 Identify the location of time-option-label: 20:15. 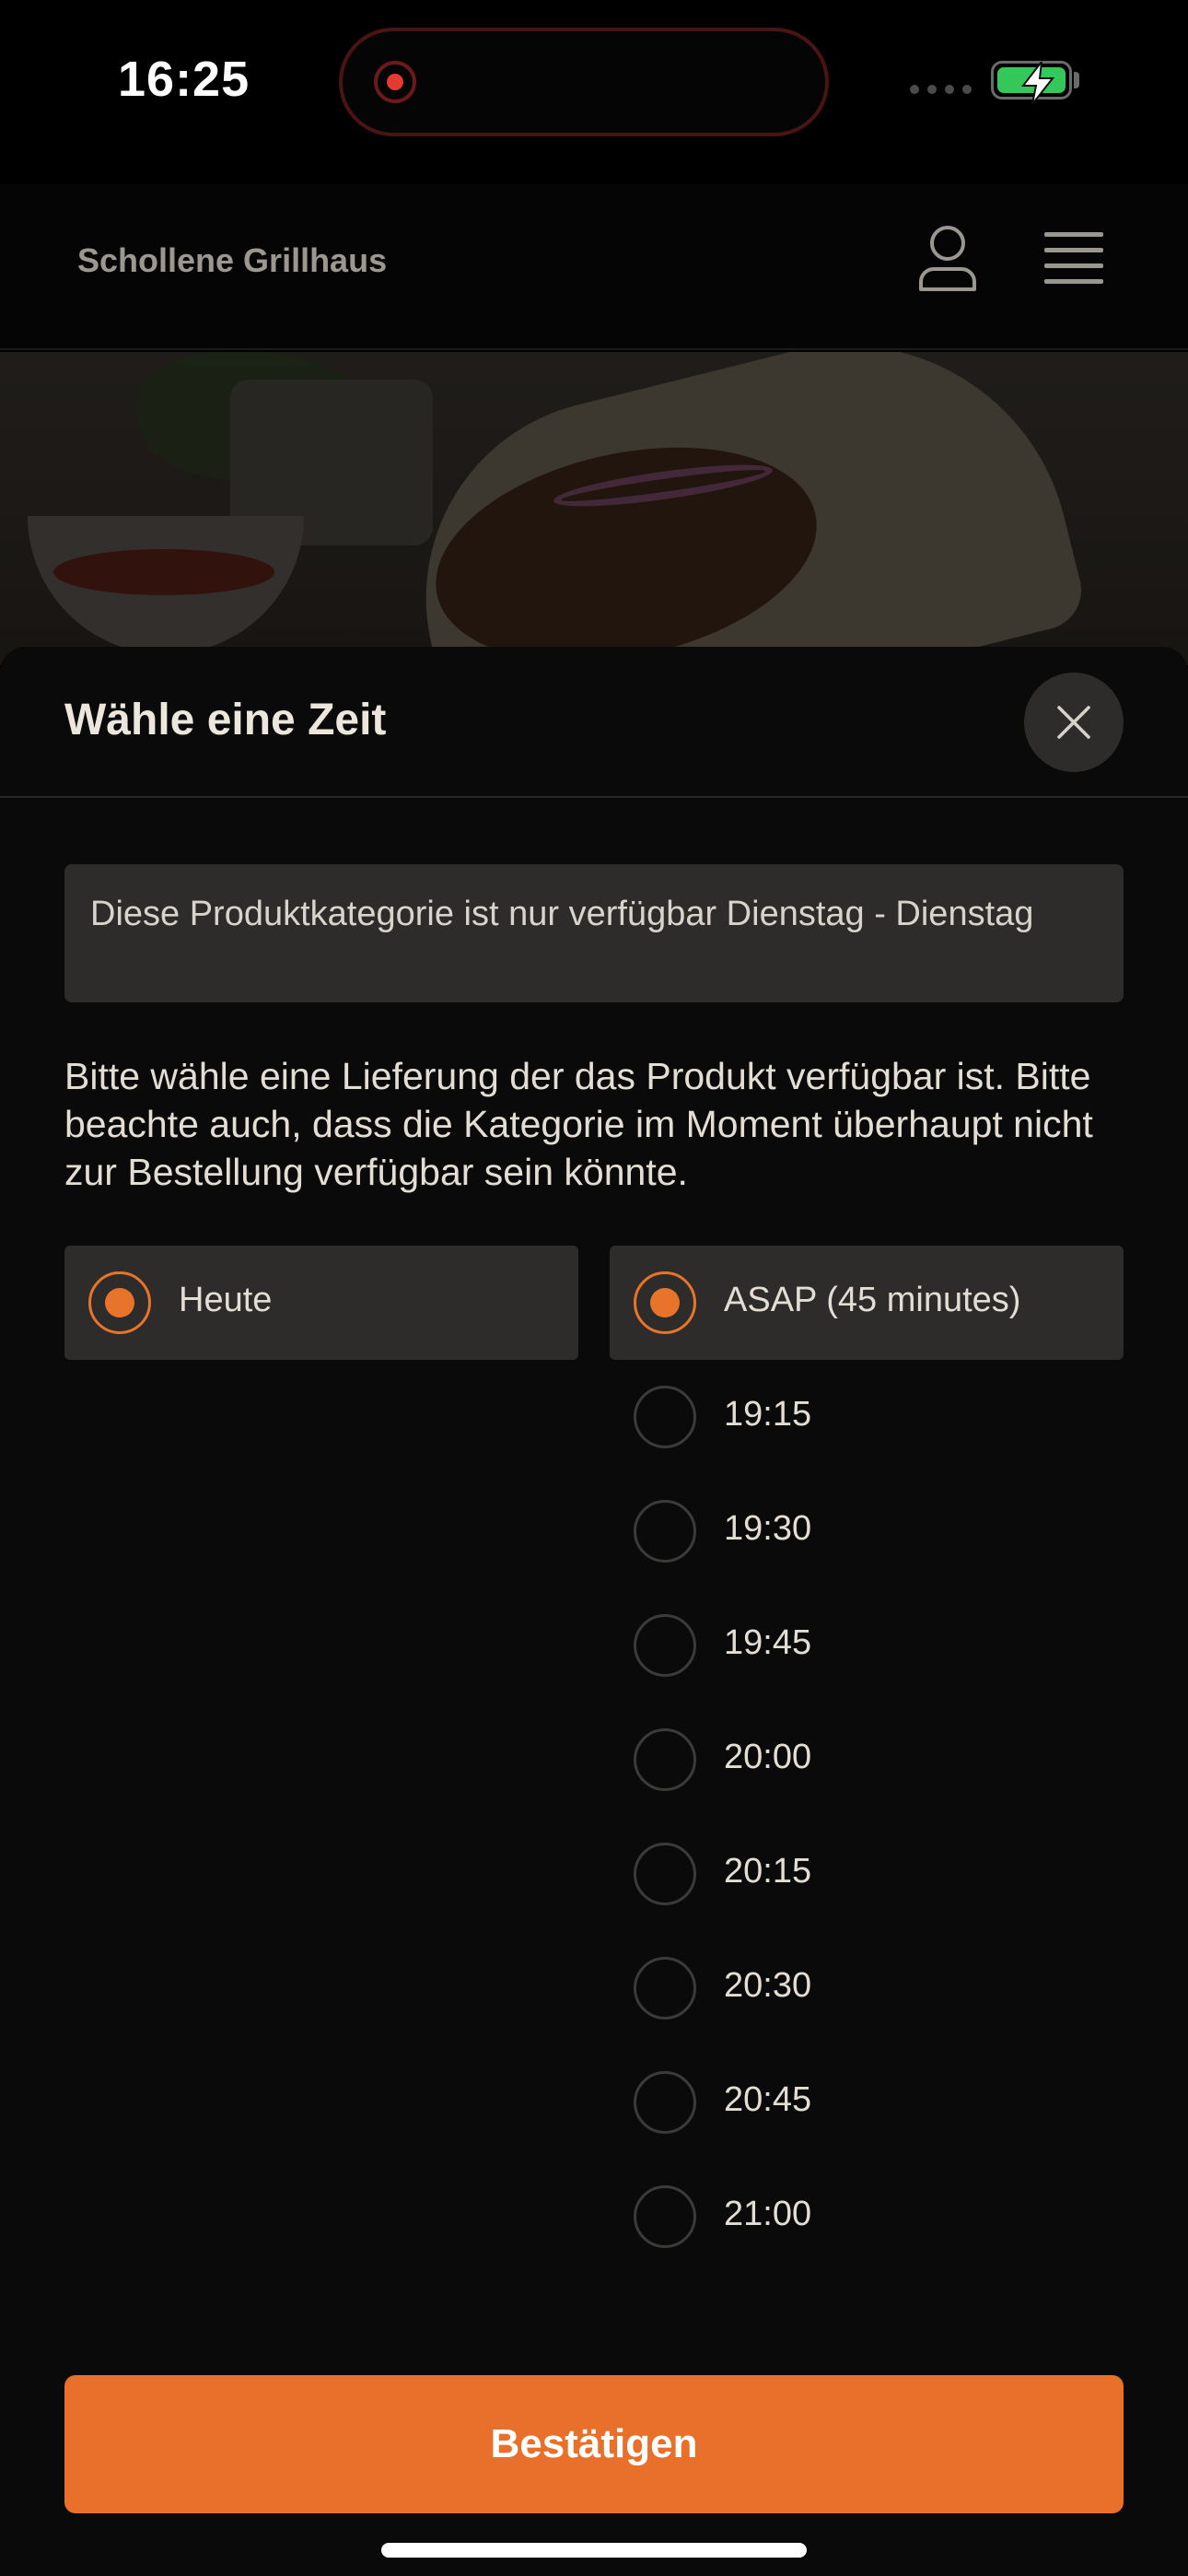
(768, 1871).